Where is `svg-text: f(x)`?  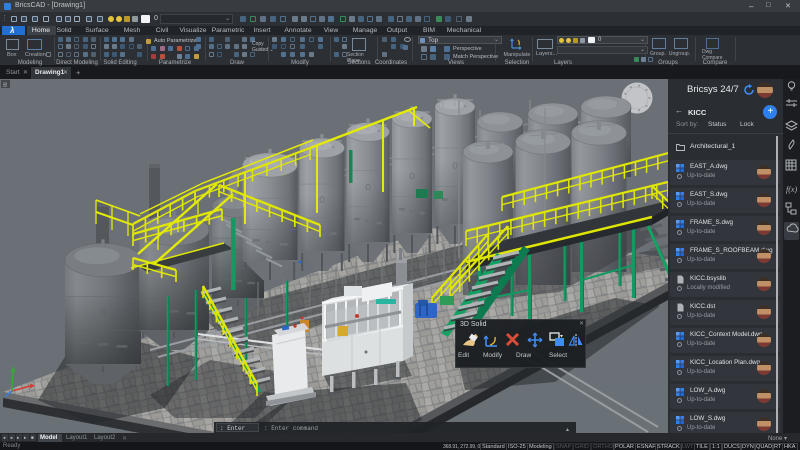 svg-text: f(x) is located at coordinates (791, 189).